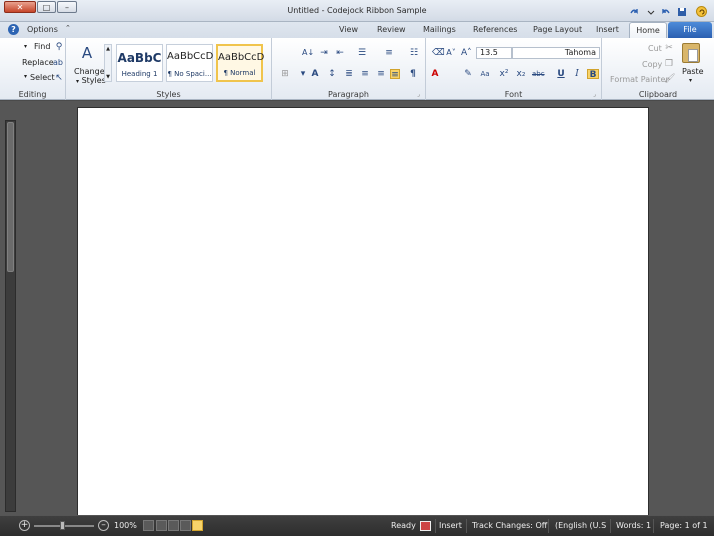  I want to click on subscript-icon: x₂, so click(521, 74).